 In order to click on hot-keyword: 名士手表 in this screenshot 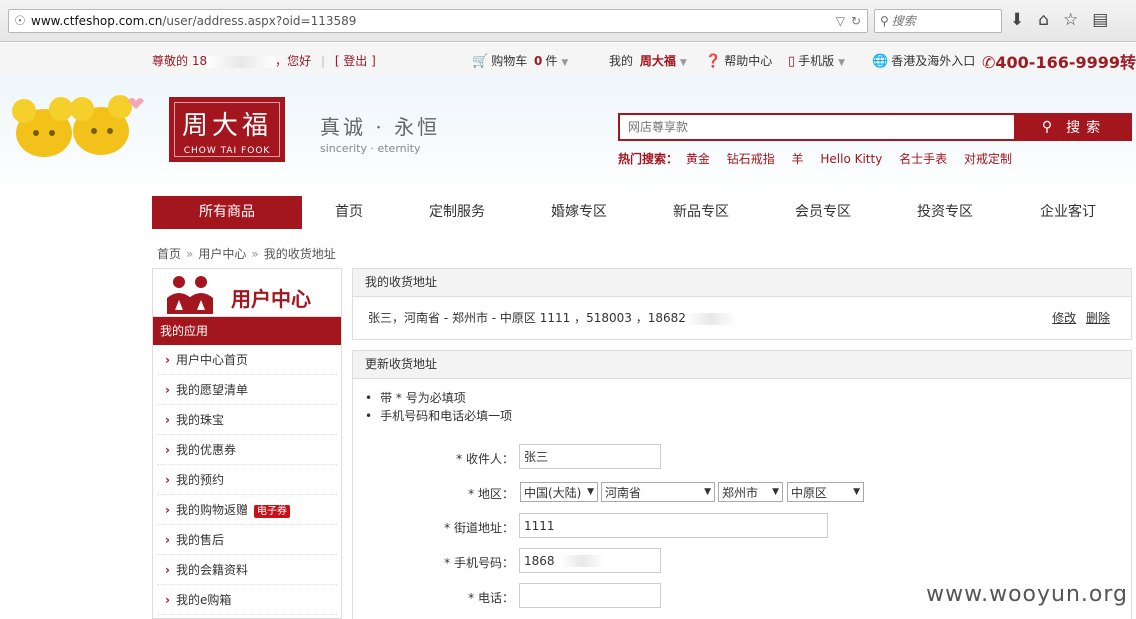, I will do `click(923, 159)`.